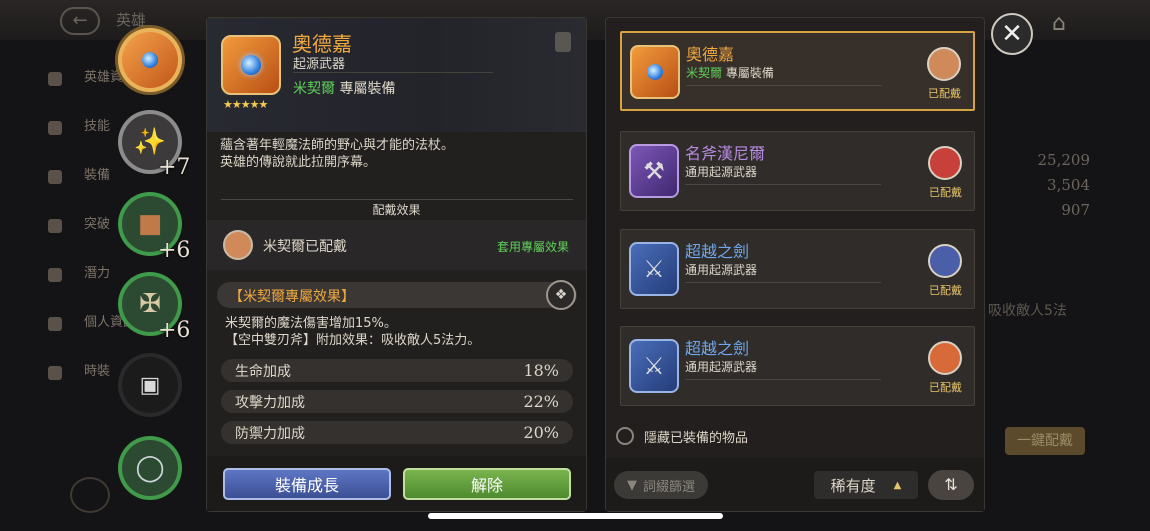 The image size is (1150, 531). Describe the element at coordinates (710, 54) in the screenshot. I see `card-name: 奧德嘉` at that location.